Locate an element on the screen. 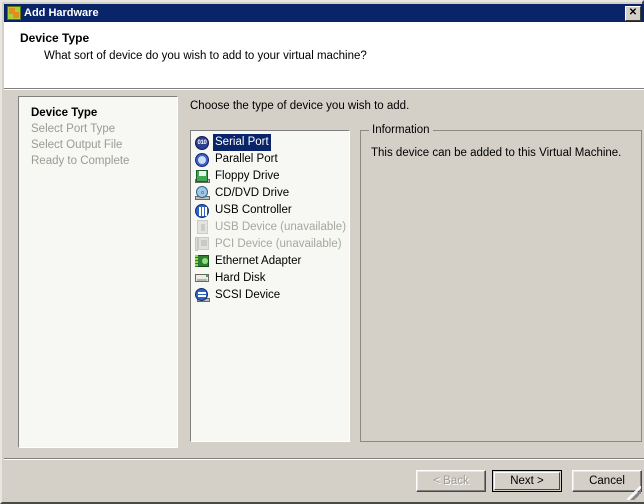 The image size is (644, 504). information-legend: Information is located at coordinates (401, 130).